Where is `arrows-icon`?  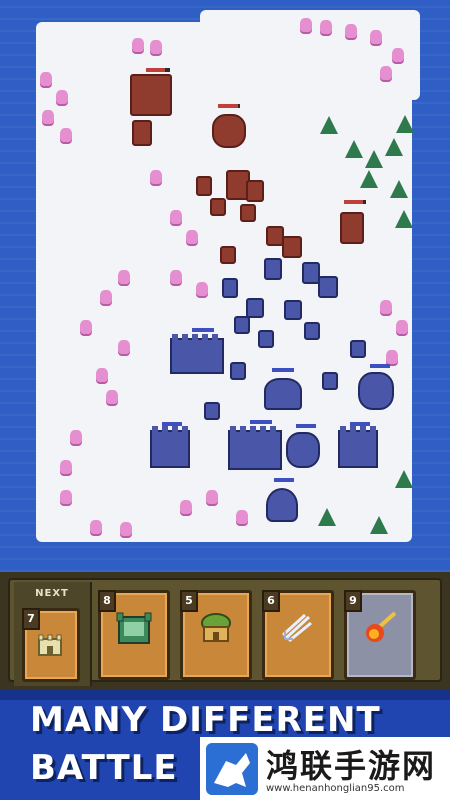 arrows-icon is located at coordinates (298, 628).